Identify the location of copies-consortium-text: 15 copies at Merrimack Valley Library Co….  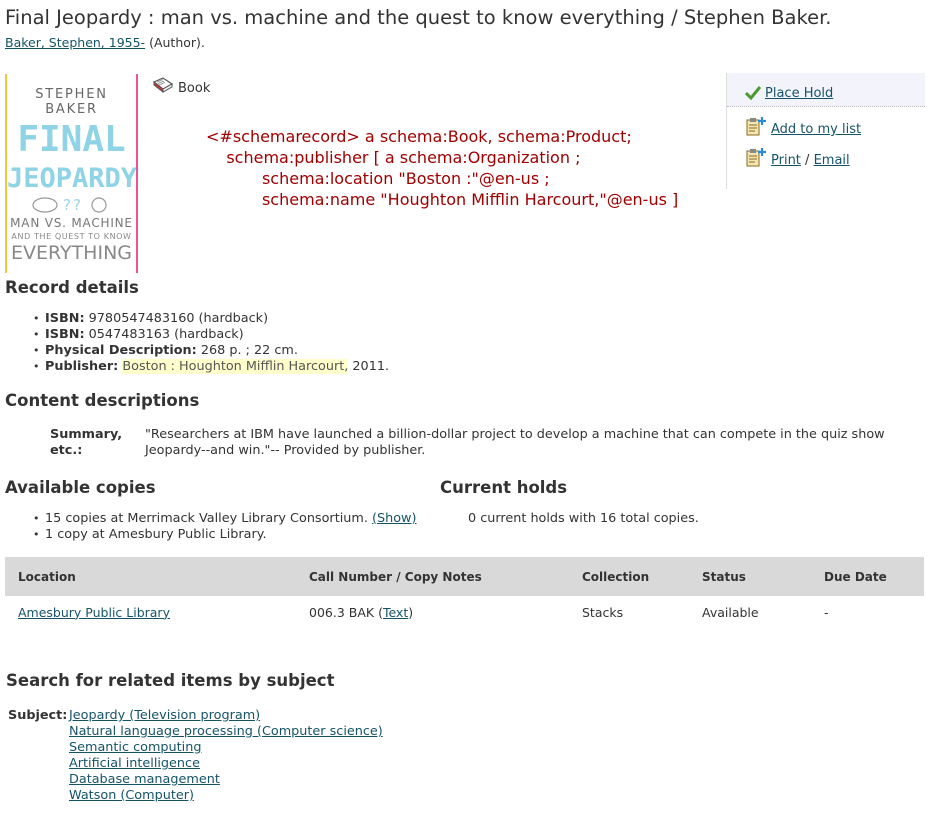
(206, 518).